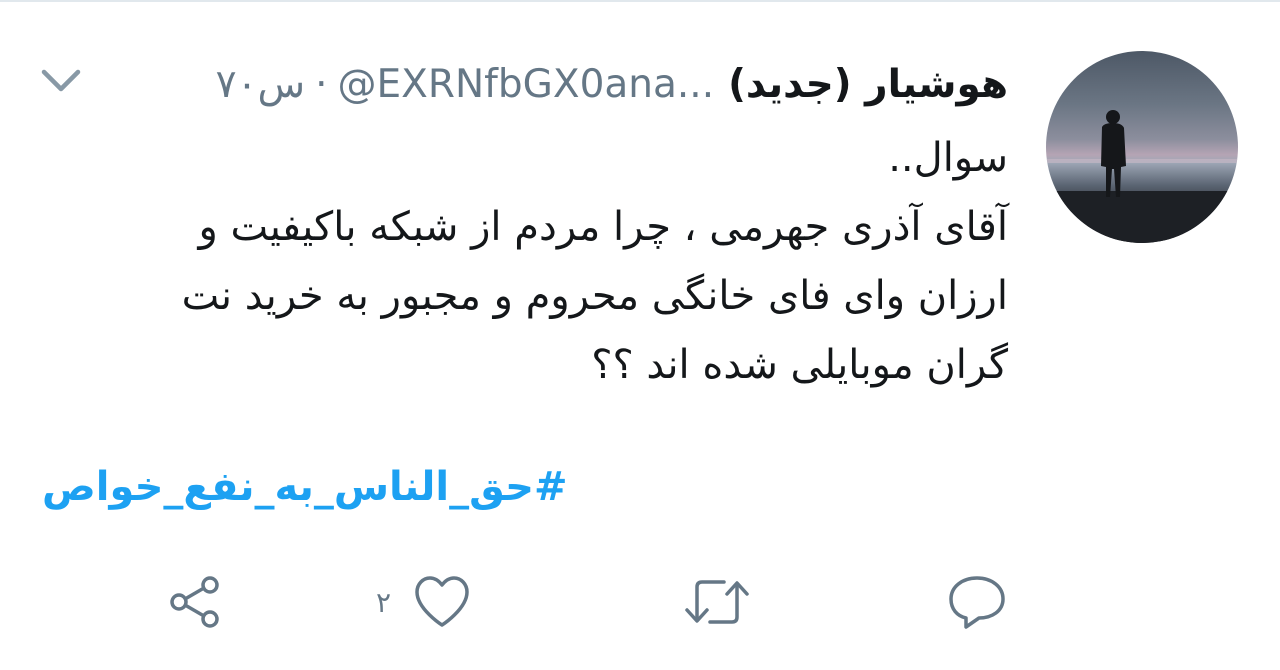 The image size is (1280, 670). I want to click on reply-icon, so click(977, 602).